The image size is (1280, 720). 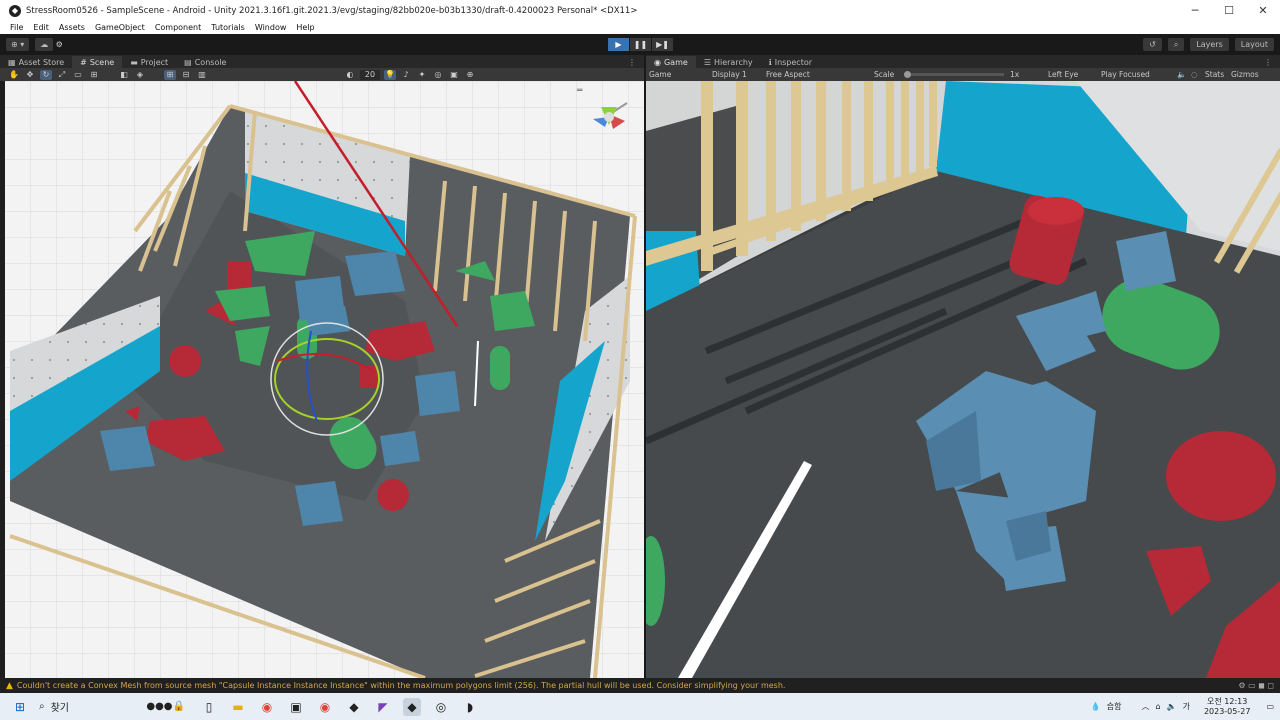 What do you see at coordinates (124, 75) in the screenshot?
I see `pivot-icon: ◧` at bounding box center [124, 75].